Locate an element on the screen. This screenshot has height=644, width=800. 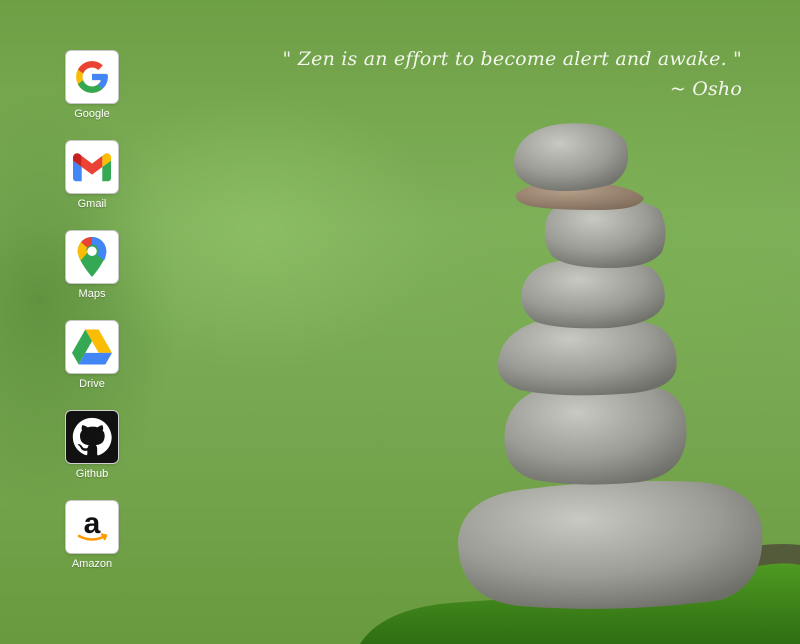
app-gmail: Gmail is located at coordinates (92, 185).